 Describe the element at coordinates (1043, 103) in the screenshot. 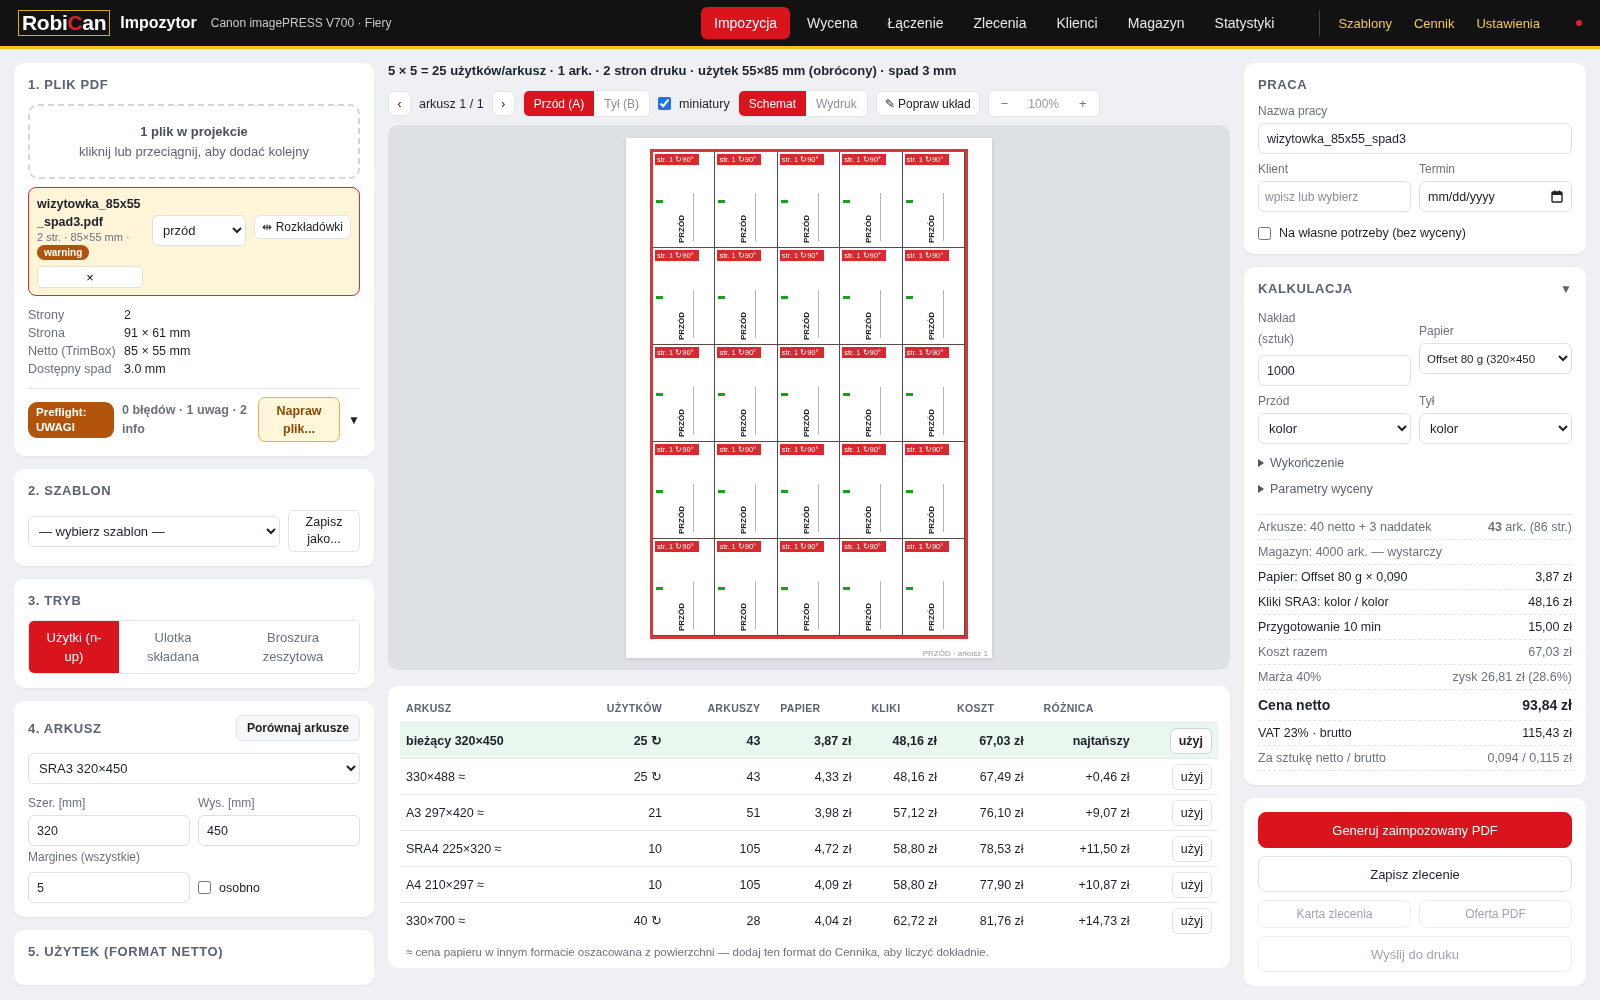

I see `zoom-level: 100%` at that location.